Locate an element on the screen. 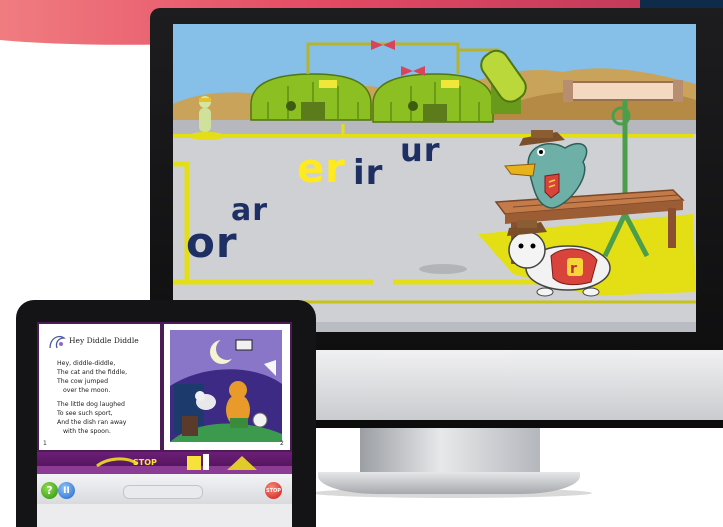 Image resolution: width=723 pixels, height=527 pixels. monitor-stand-neck is located at coordinates (450, 450).